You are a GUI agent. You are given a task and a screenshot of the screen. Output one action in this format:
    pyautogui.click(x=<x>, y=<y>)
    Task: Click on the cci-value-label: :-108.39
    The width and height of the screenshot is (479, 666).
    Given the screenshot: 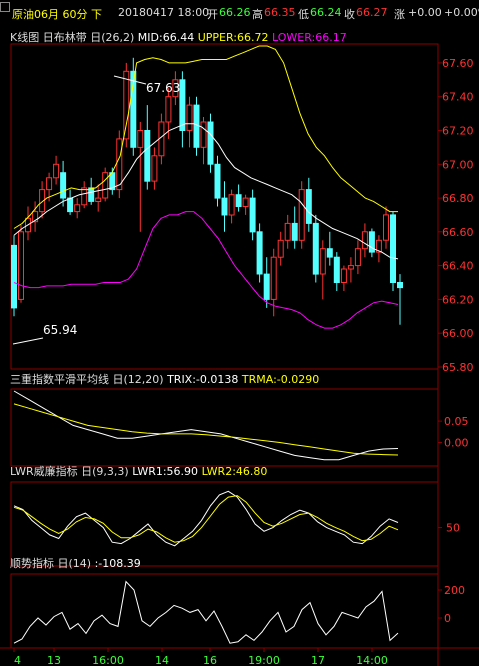 What is the action you would take?
    pyautogui.click(x=117, y=563)
    